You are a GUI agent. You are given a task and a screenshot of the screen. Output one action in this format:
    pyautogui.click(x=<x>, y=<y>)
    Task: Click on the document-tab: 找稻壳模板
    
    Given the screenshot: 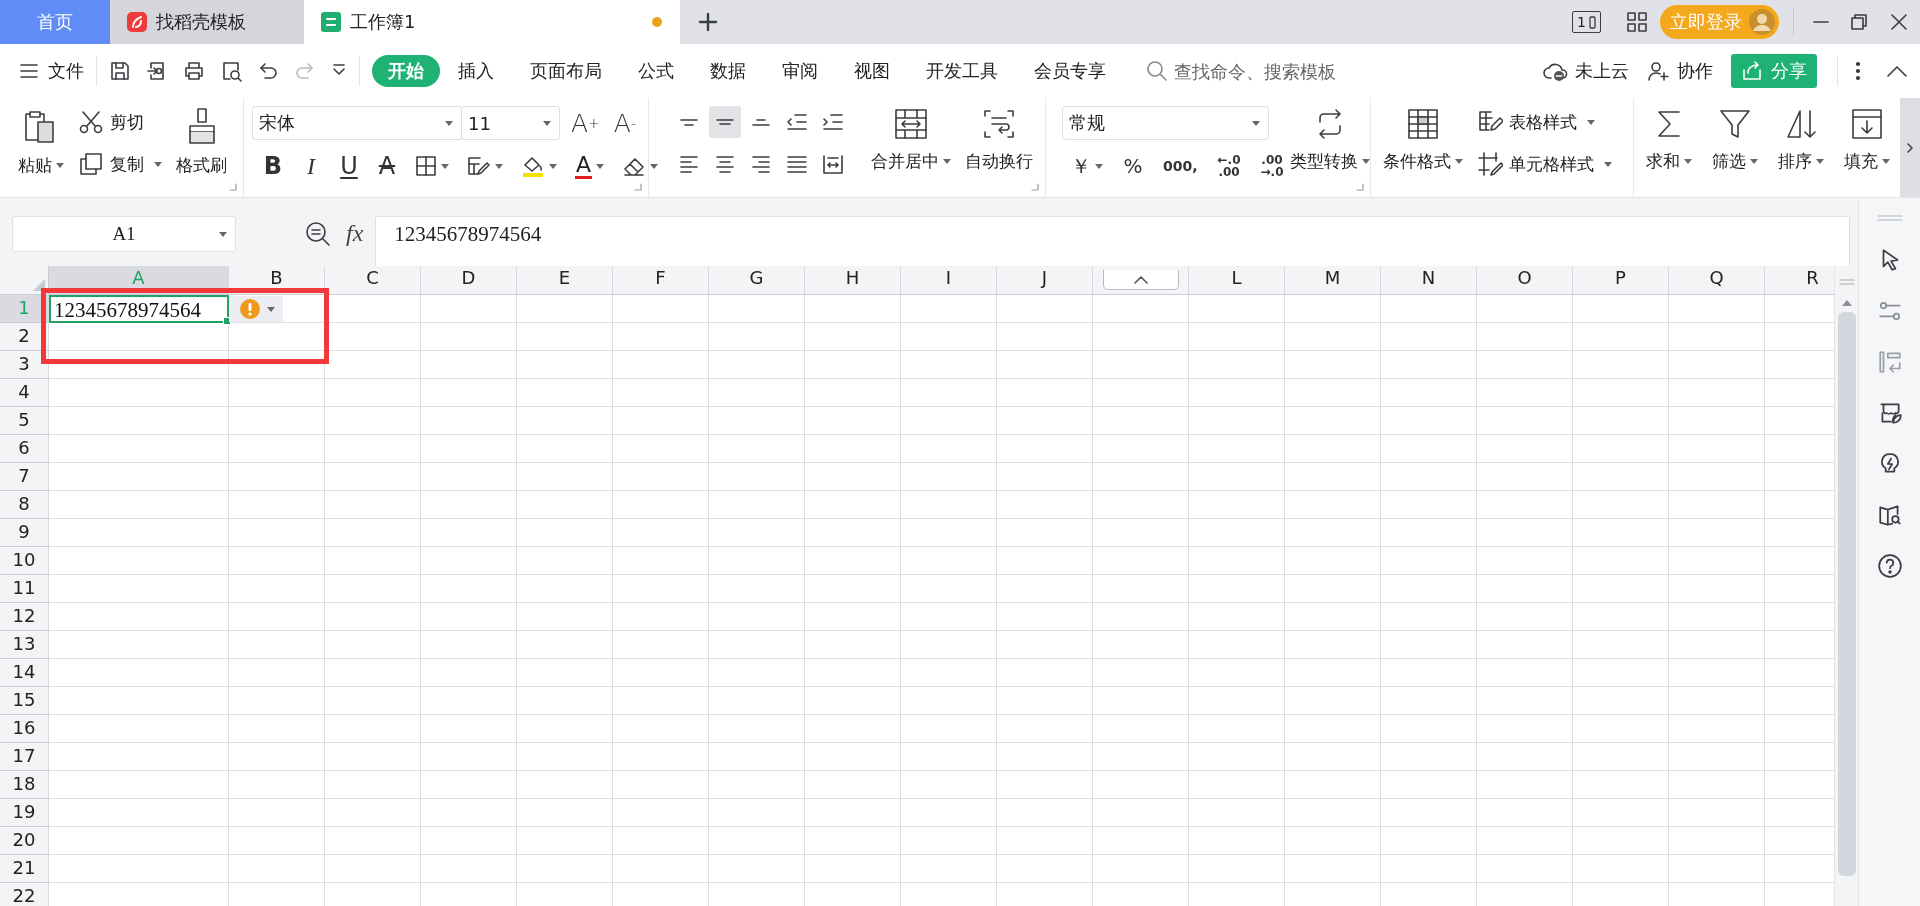 What is the action you would take?
    pyautogui.click(x=207, y=22)
    